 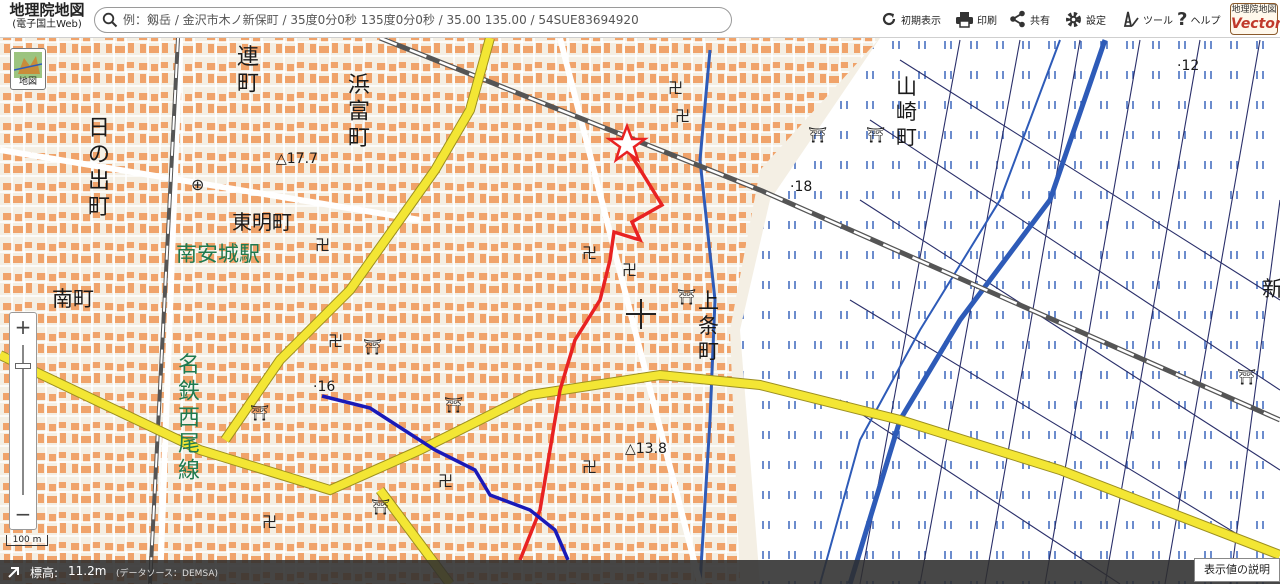 I want to click on place-minami: 南町, so click(x=73, y=299).